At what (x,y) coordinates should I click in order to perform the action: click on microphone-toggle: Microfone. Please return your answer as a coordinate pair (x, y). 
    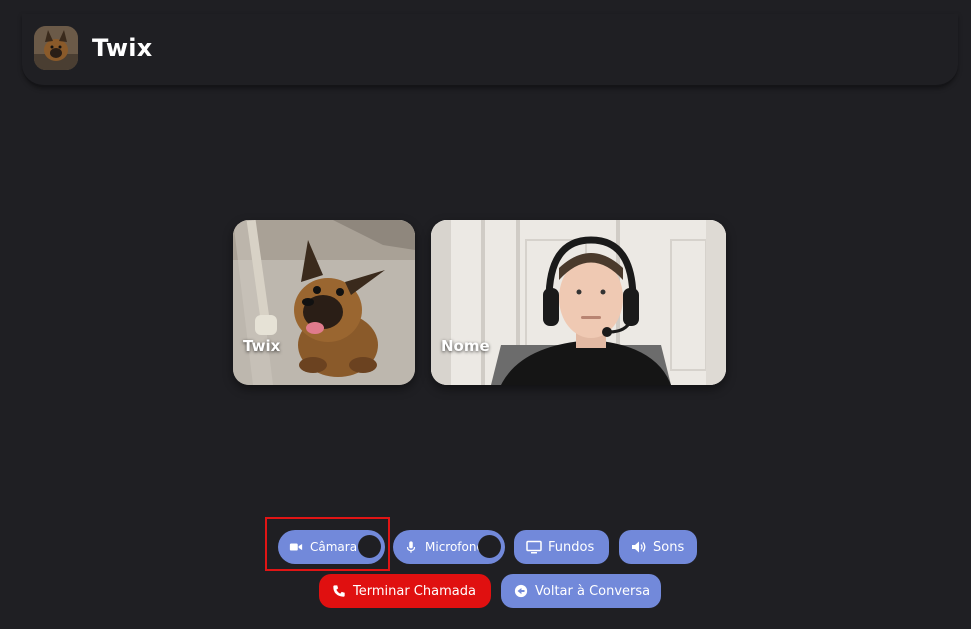
    Looking at the image, I should click on (449, 547).